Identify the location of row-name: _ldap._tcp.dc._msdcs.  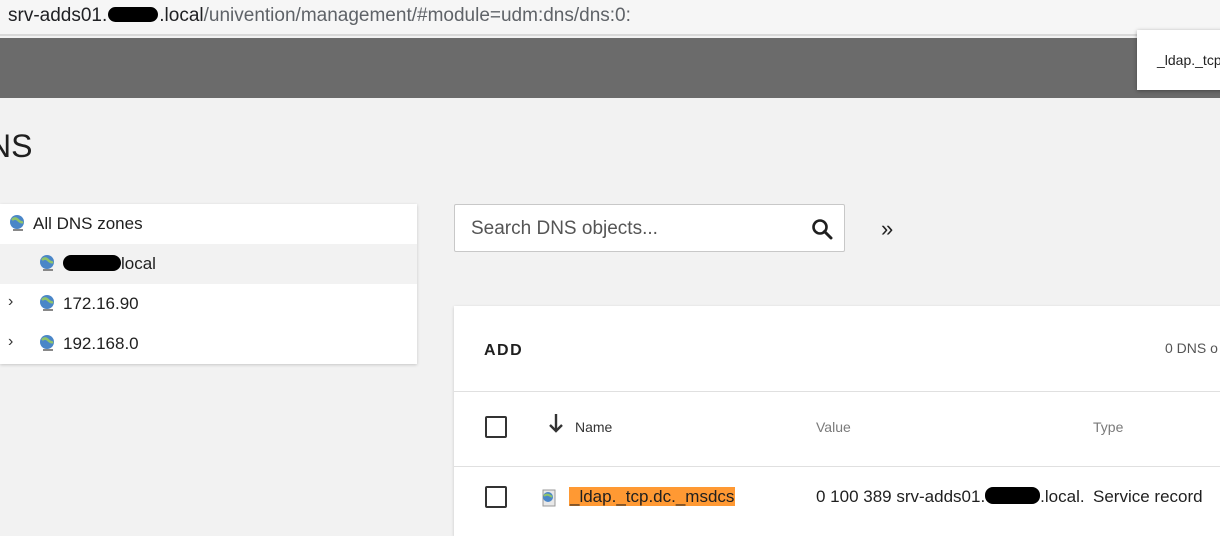
(652, 497).